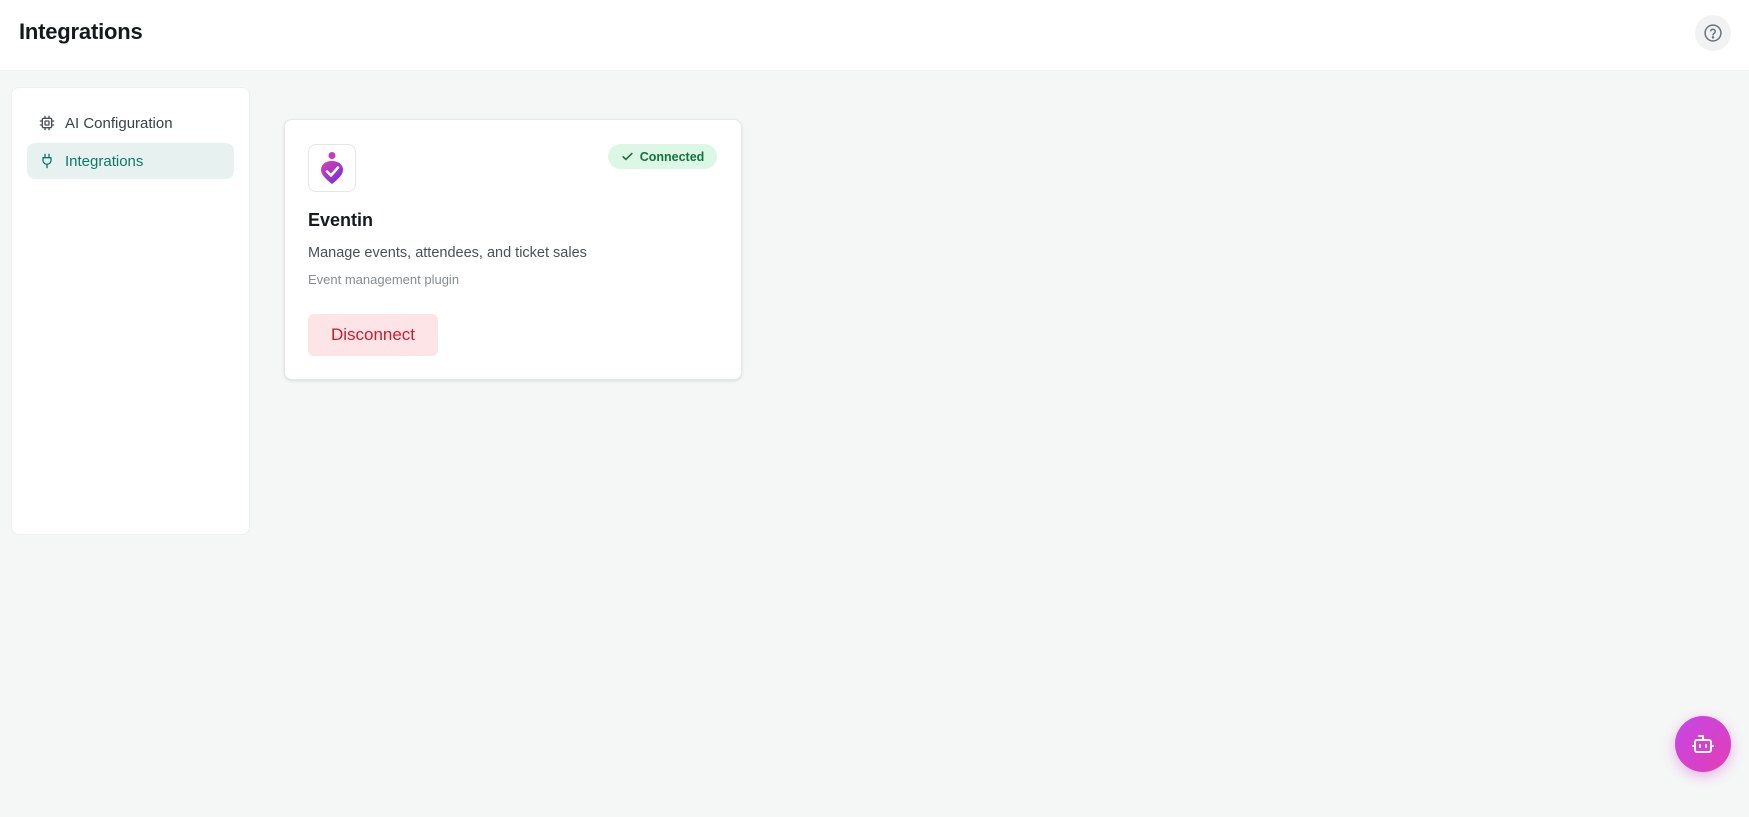 The width and height of the screenshot is (1749, 817). I want to click on status-text: Connected, so click(672, 156).